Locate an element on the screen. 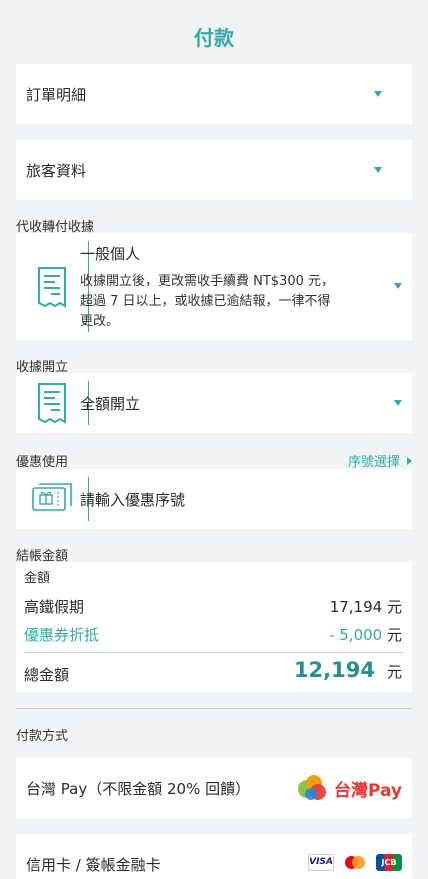 The height and width of the screenshot is (879, 428). taiwan-pay-mark-icon is located at coordinates (311, 787).